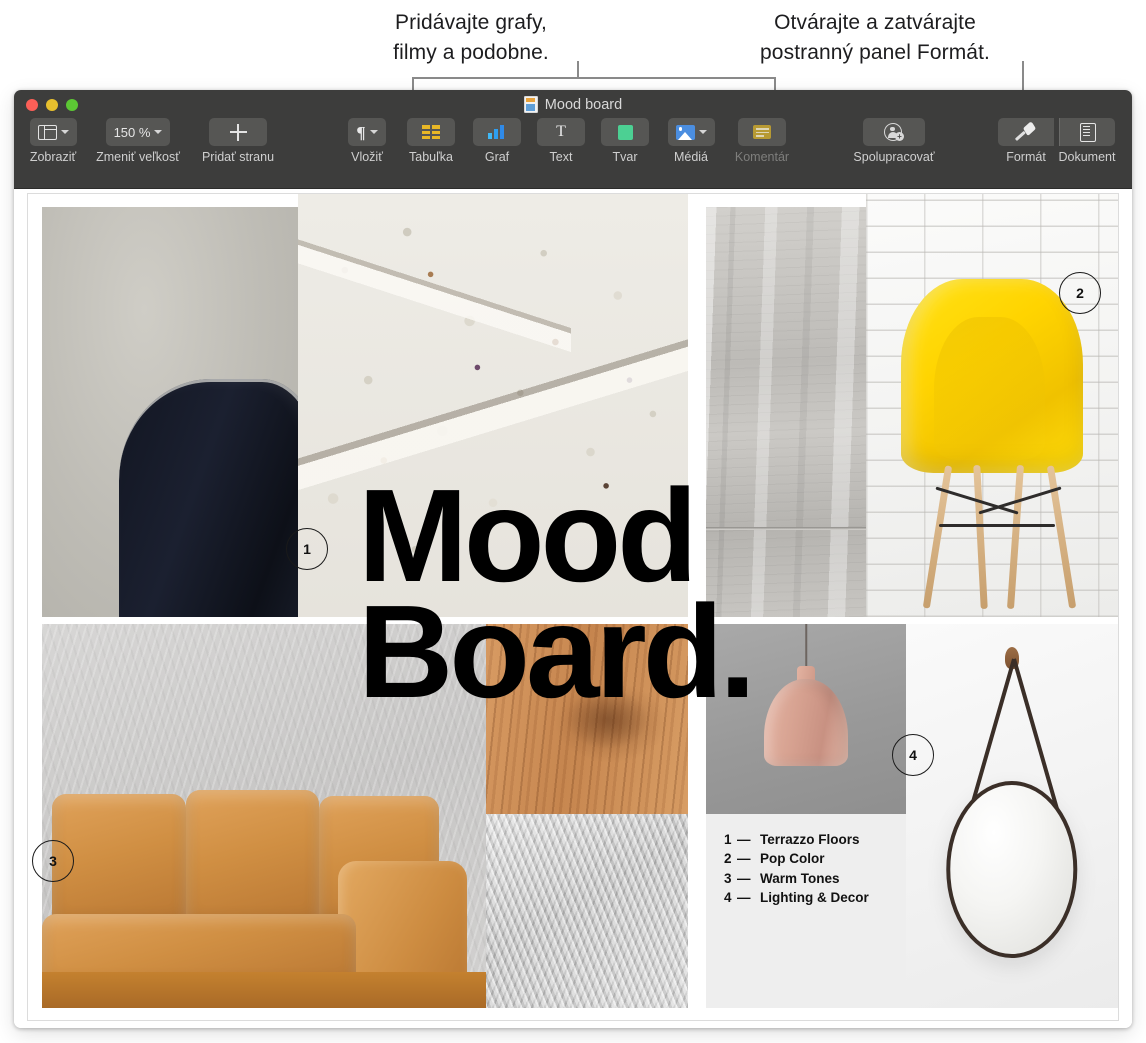  I want to click on document-button, so click(1087, 132).